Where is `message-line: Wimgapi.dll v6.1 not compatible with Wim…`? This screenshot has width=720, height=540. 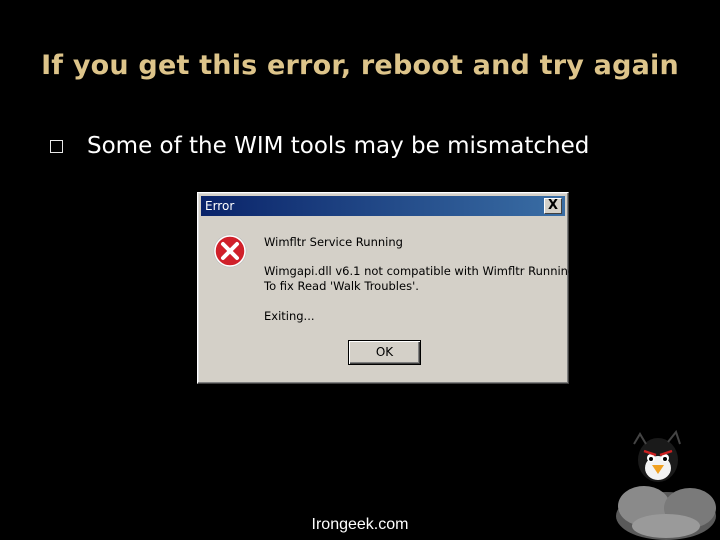
message-line: Wimgapi.dll v6.1 not compatible with Wim… is located at coordinates (420, 271).